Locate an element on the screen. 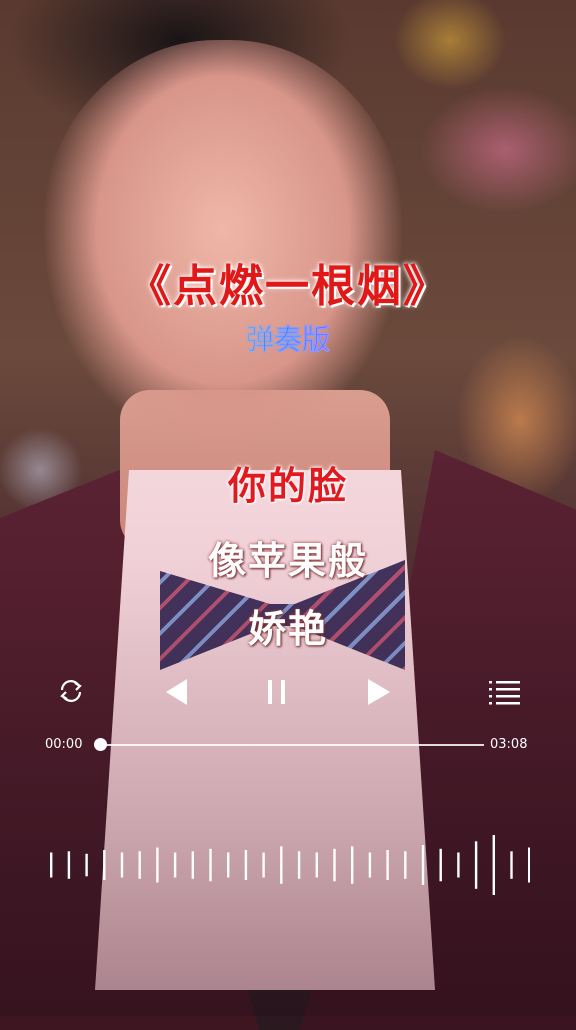  progress-knob is located at coordinates (100, 744).